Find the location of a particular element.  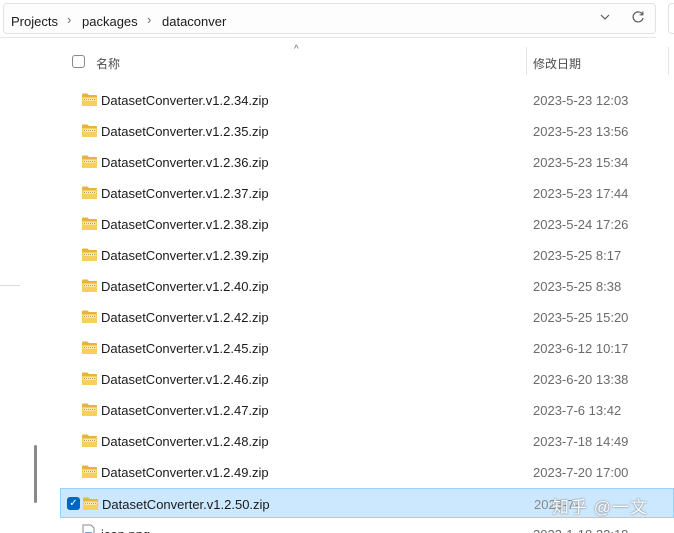

file-name: DatasetConverter.v1.2.38.zip is located at coordinates (185, 224).